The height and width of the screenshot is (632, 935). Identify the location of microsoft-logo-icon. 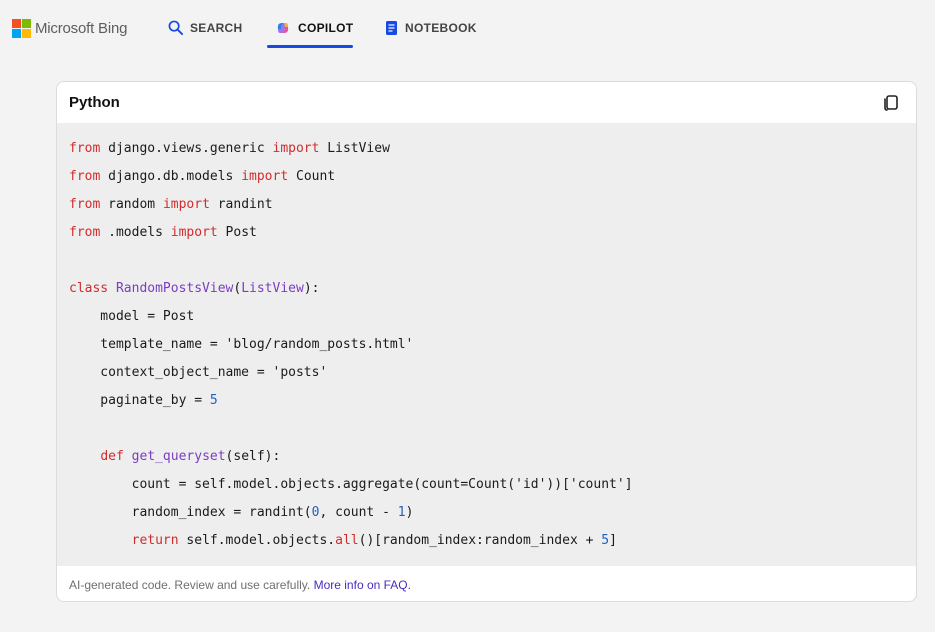
(21, 28).